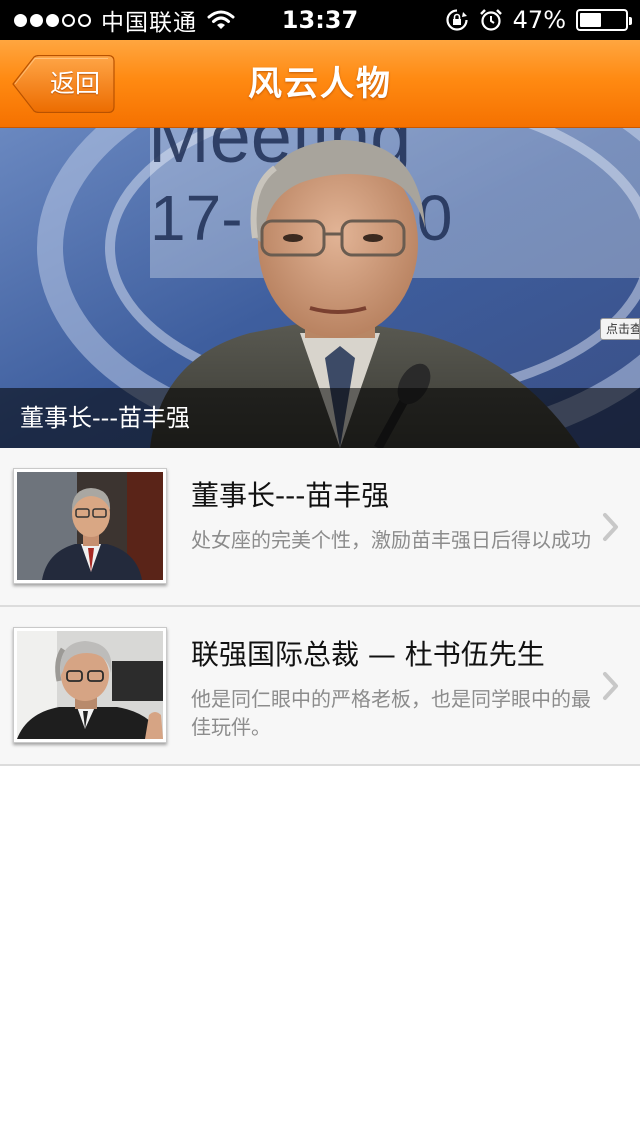 Image resolution: width=640 pixels, height=1136 pixels. What do you see at coordinates (290, 495) in the screenshot?
I see `list-item-title: 董事长---苗丰强` at bounding box center [290, 495].